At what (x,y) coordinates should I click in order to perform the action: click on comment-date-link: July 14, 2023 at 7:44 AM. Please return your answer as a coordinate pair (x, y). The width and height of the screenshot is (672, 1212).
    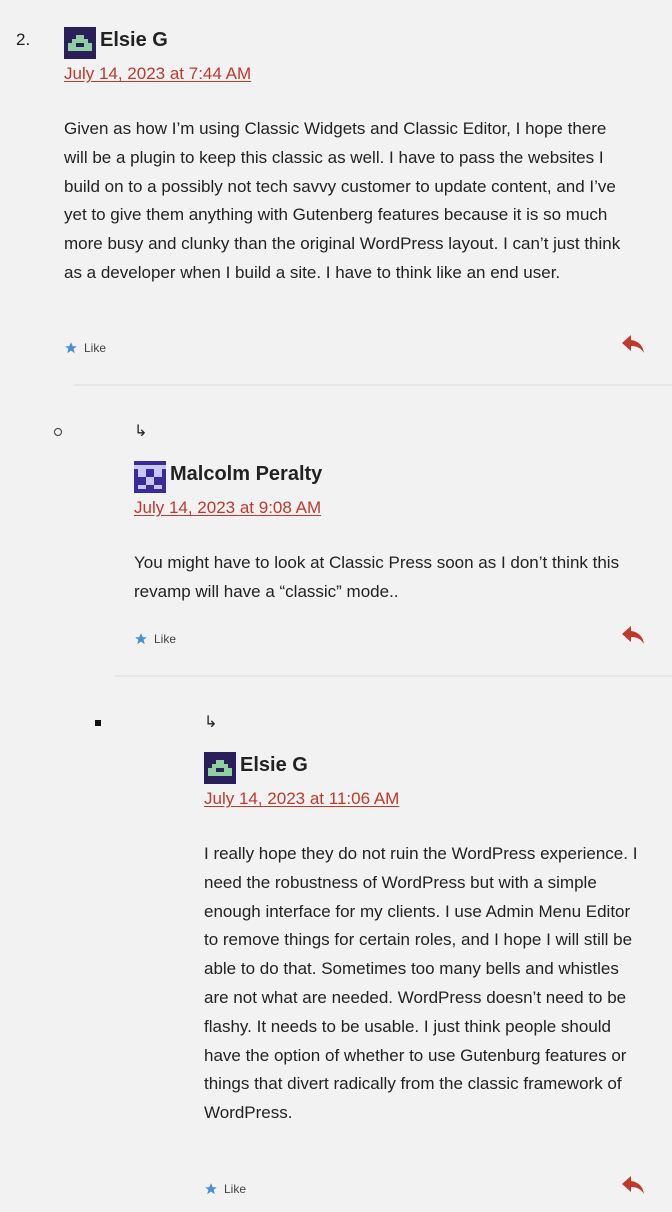
    Looking at the image, I should click on (157, 73).